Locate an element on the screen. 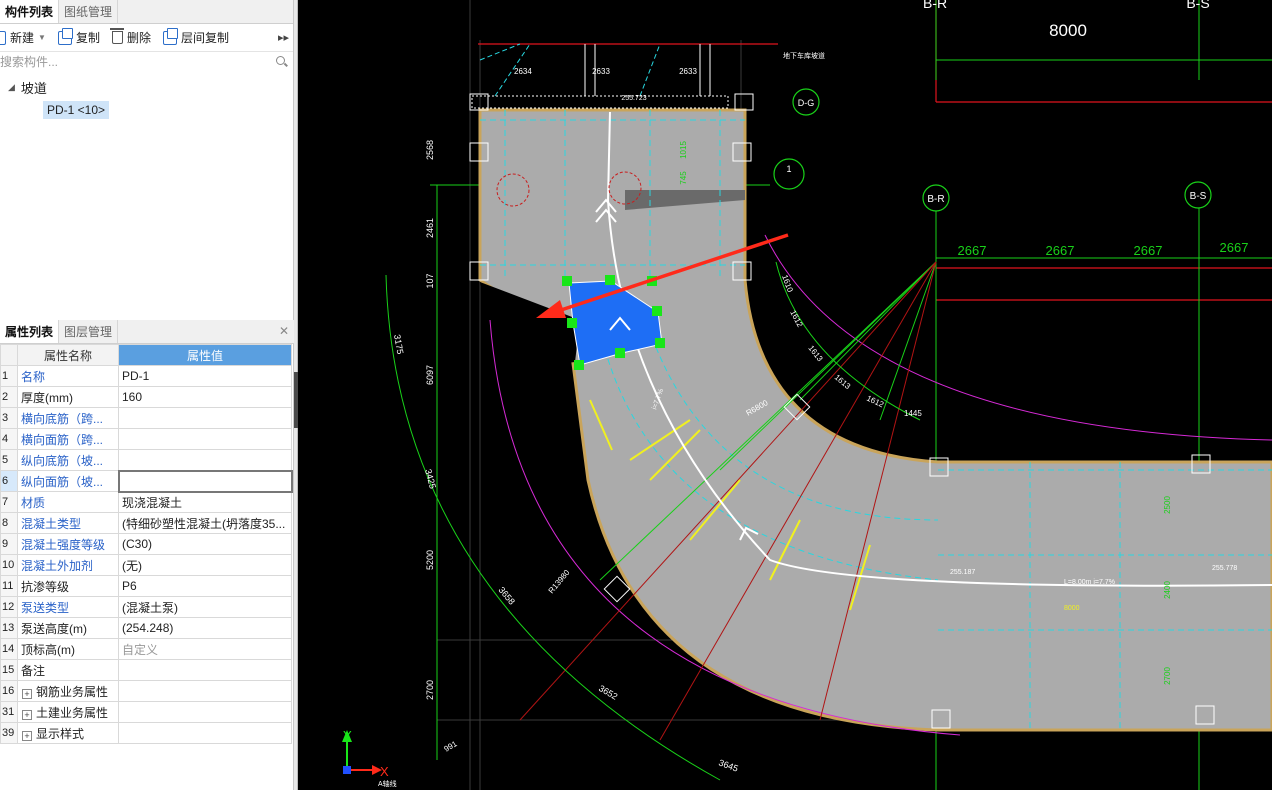 The width and height of the screenshot is (1272, 790). property-value: (C30) is located at coordinates (205, 544).